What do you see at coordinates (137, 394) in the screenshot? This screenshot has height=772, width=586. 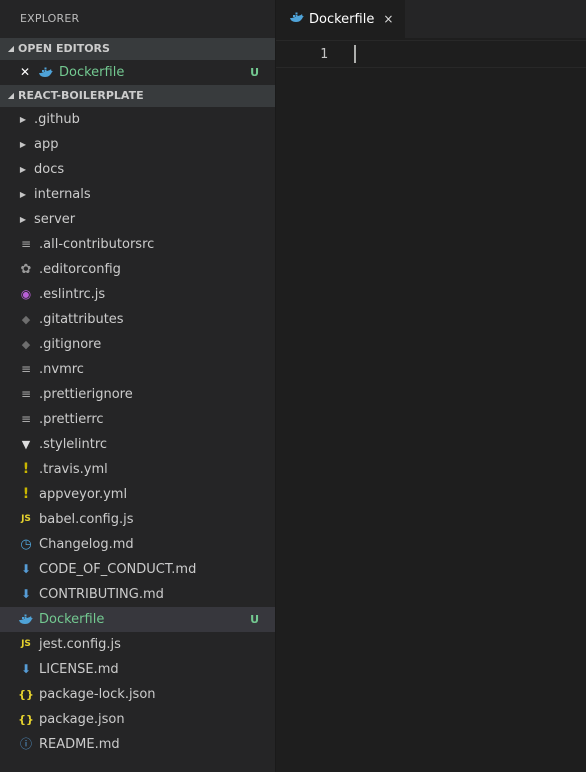 I see `file-item: ≡ .prettierignore` at bounding box center [137, 394].